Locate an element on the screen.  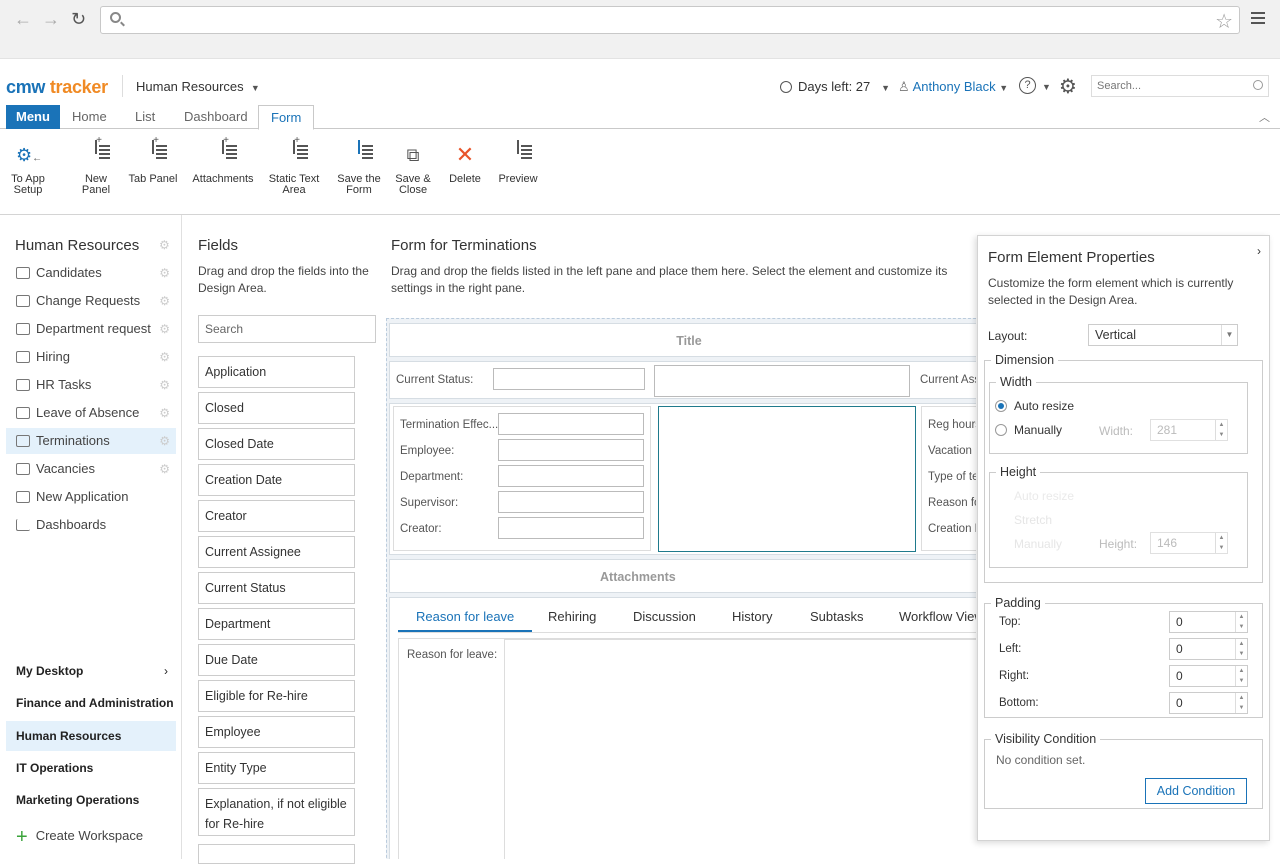
forward-icon: → is located at coordinates (51, 19).